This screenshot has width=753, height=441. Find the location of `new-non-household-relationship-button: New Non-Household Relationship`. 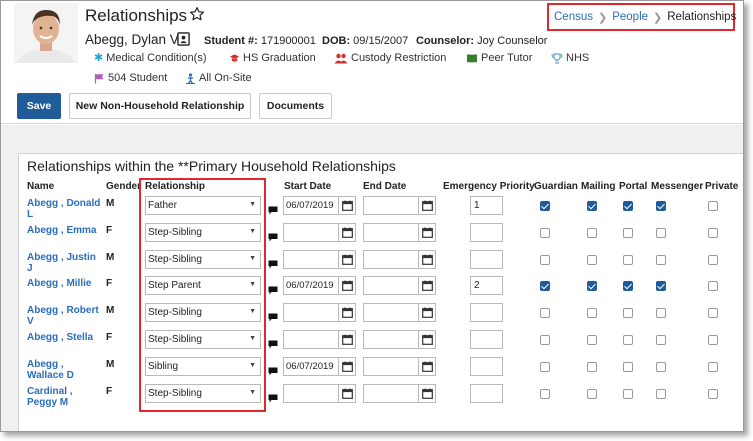

new-non-household-relationship-button: New Non-Household Relationship is located at coordinates (160, 106).